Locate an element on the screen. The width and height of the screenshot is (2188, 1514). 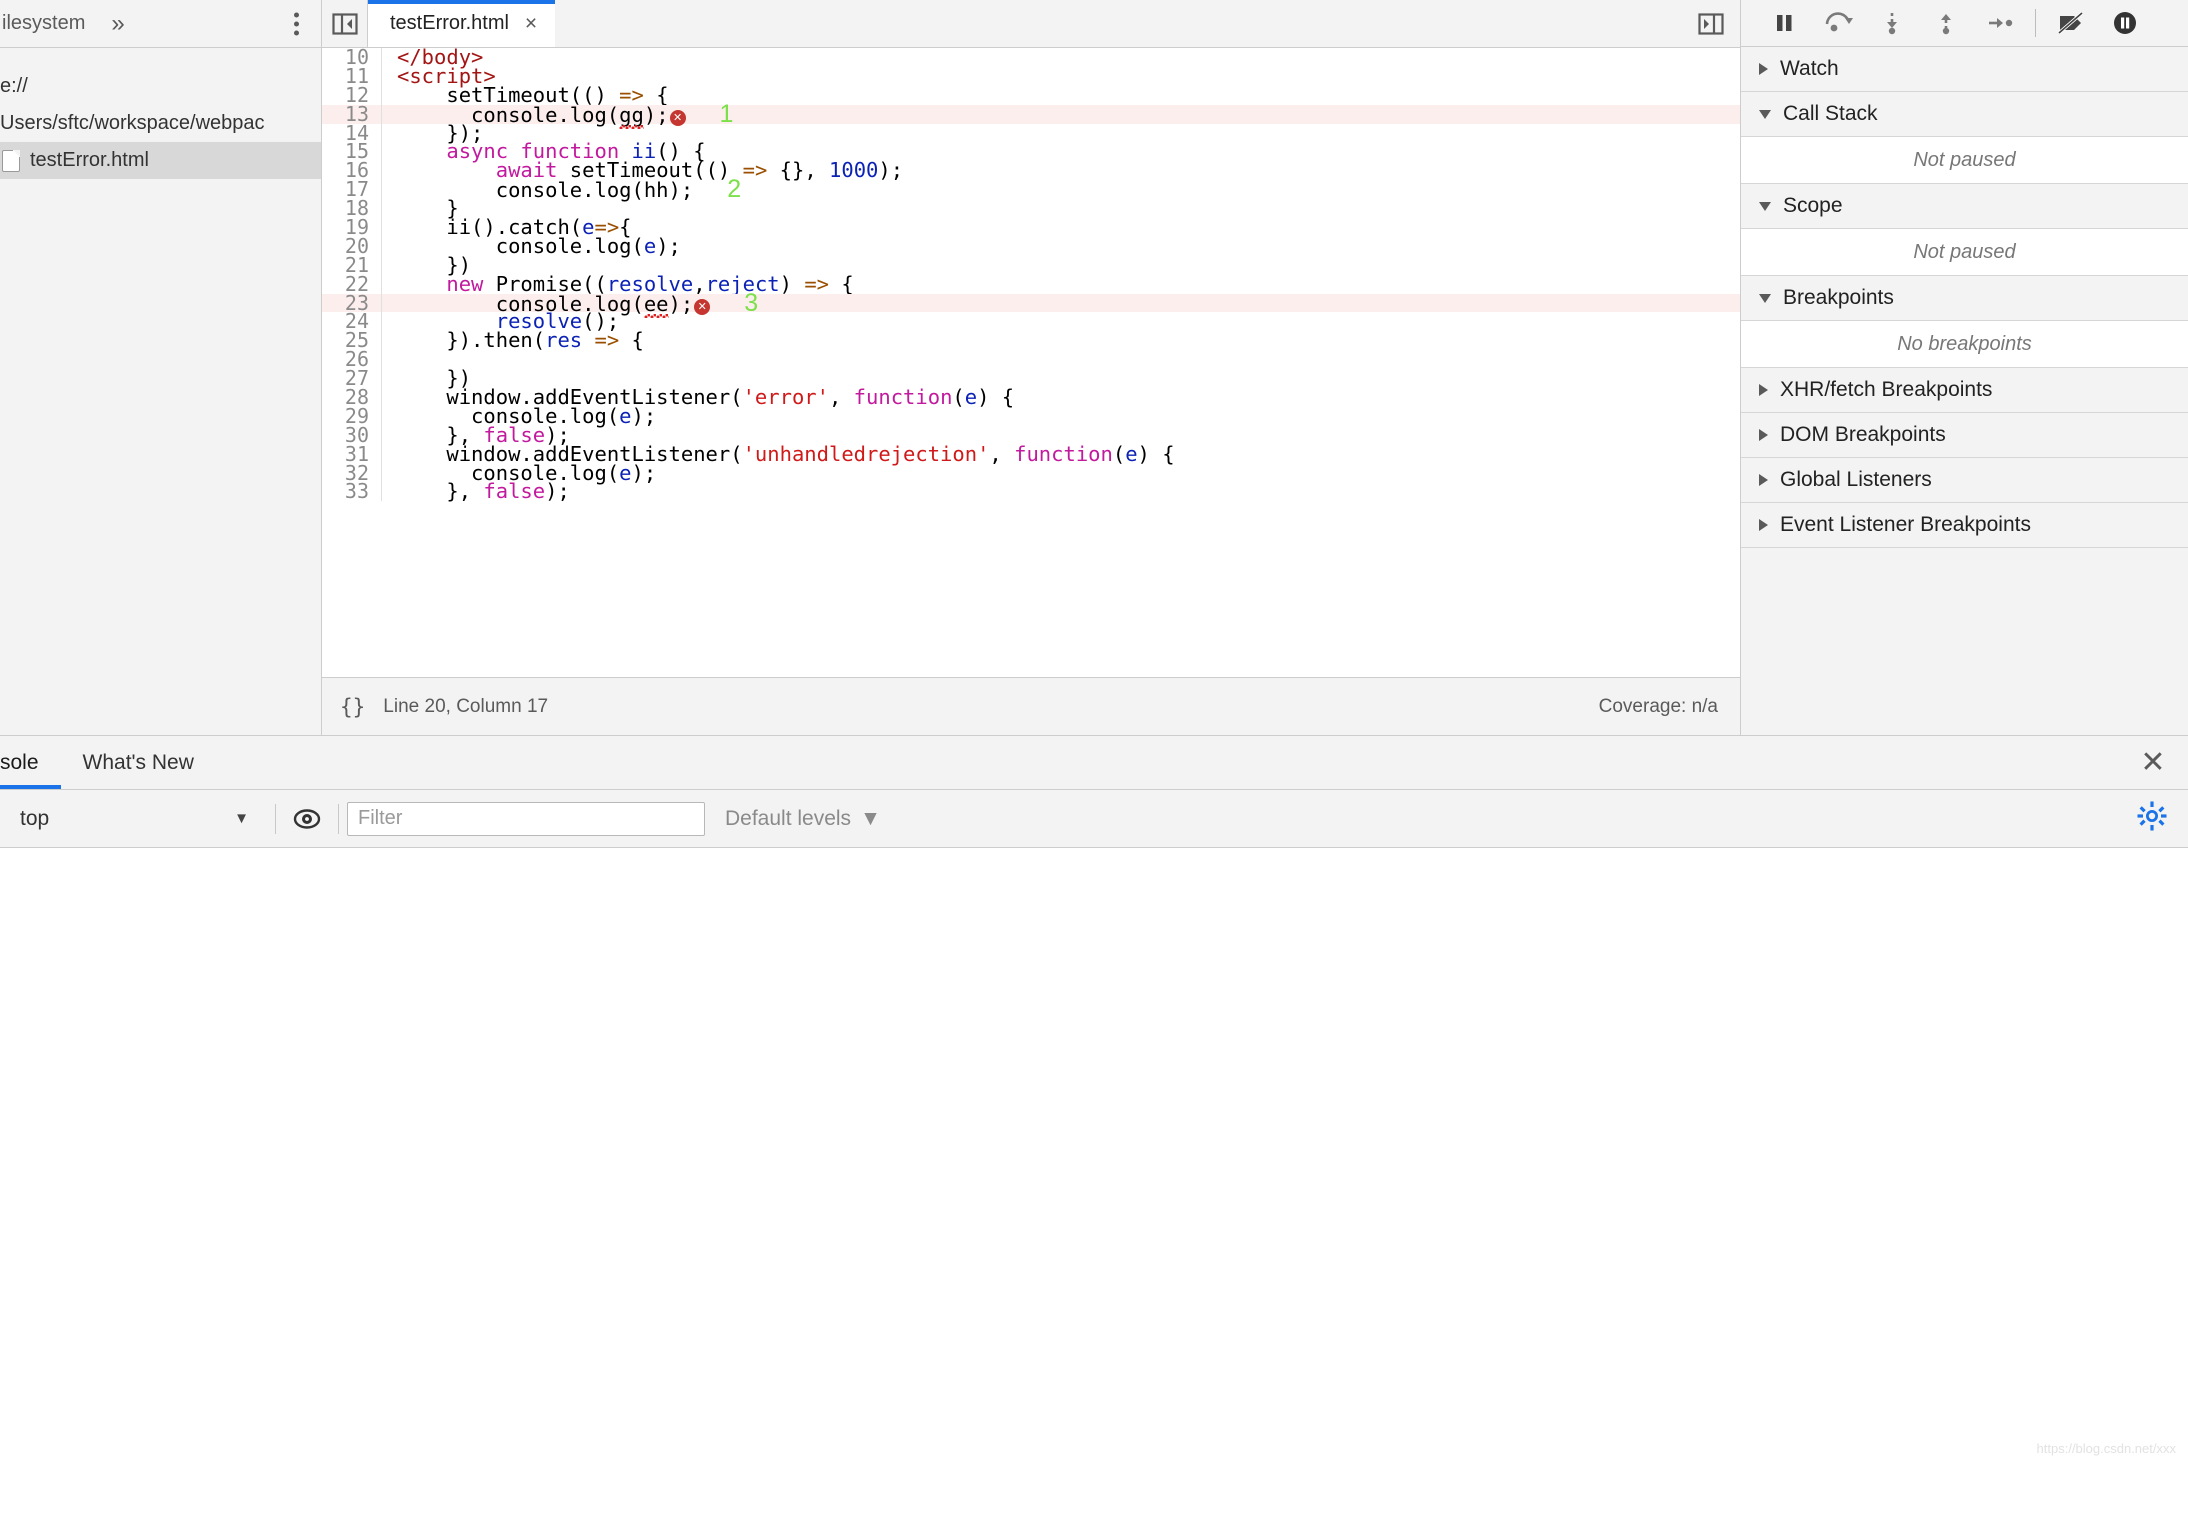
debugger-toolbar is located at coordinates (1964, 23).